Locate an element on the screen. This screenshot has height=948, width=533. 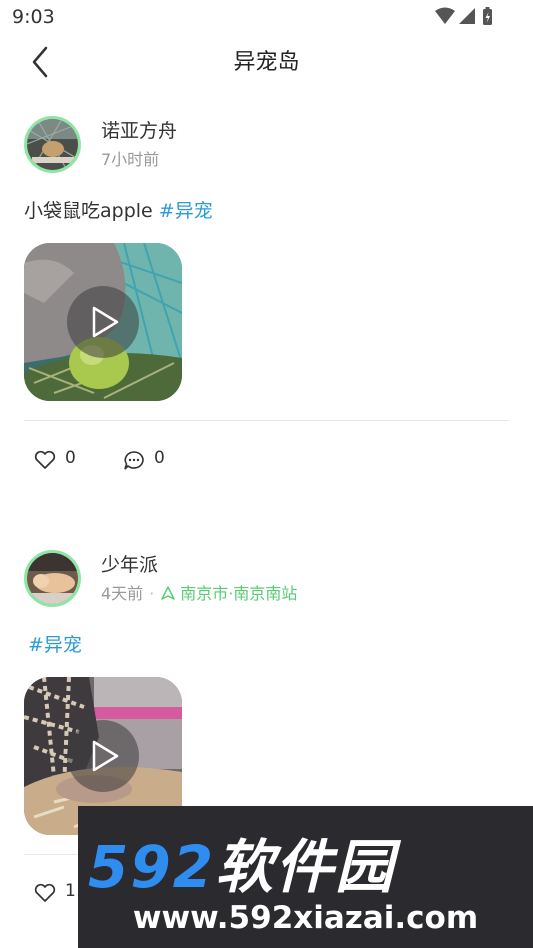
post-time-text: 4天前 is located at coordinates (122, 593).